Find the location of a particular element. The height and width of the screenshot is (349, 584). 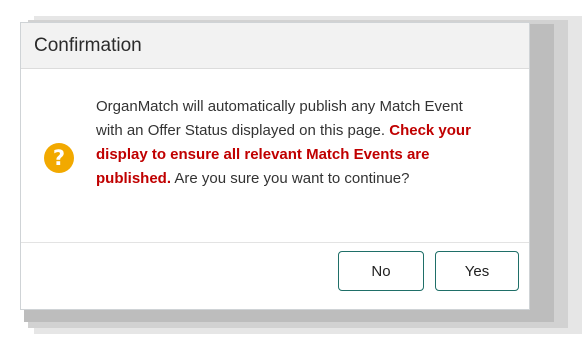

question-icon: ? is located at coordinates (59, 158).